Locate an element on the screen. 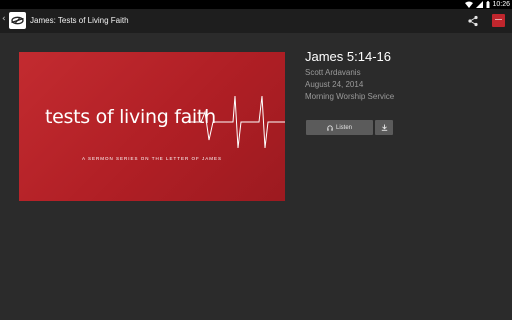 The image size is (512, 320). sermon-speaker: Scott Ardavanis is located at coordinates (333, 72).